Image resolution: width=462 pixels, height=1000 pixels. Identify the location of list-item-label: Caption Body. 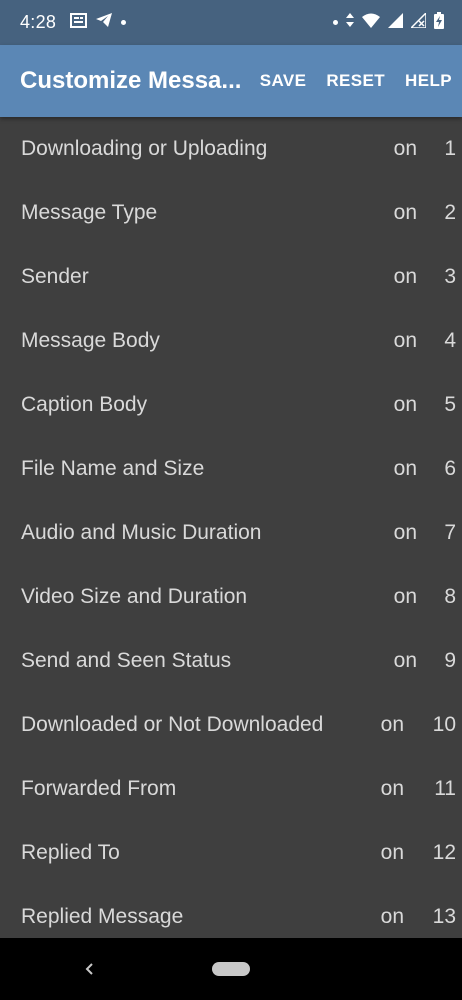
(84, 404).